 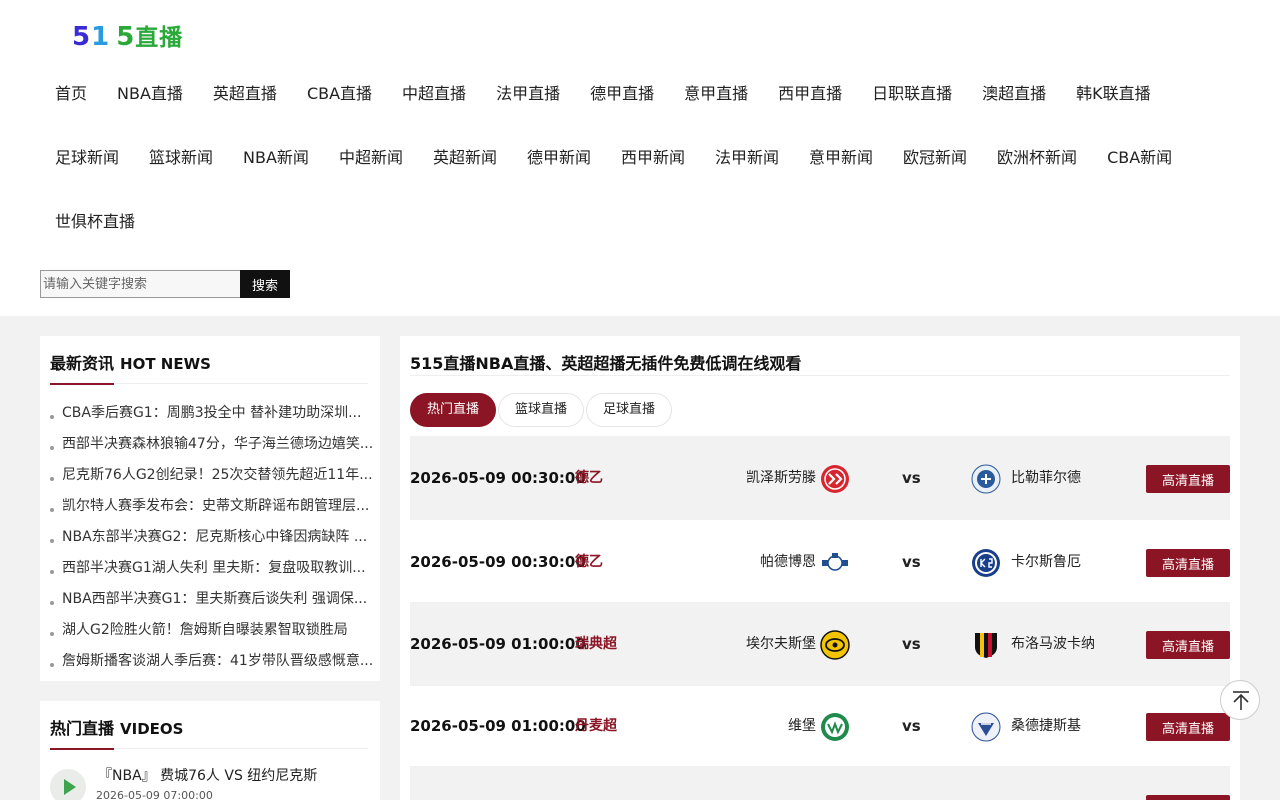 What do you see at coordinates (207, 775) in the screenshot?
I see `video-title: 『NBA』 费城76人 VS 纽约尼克斯` at bounding box center [207, 775].